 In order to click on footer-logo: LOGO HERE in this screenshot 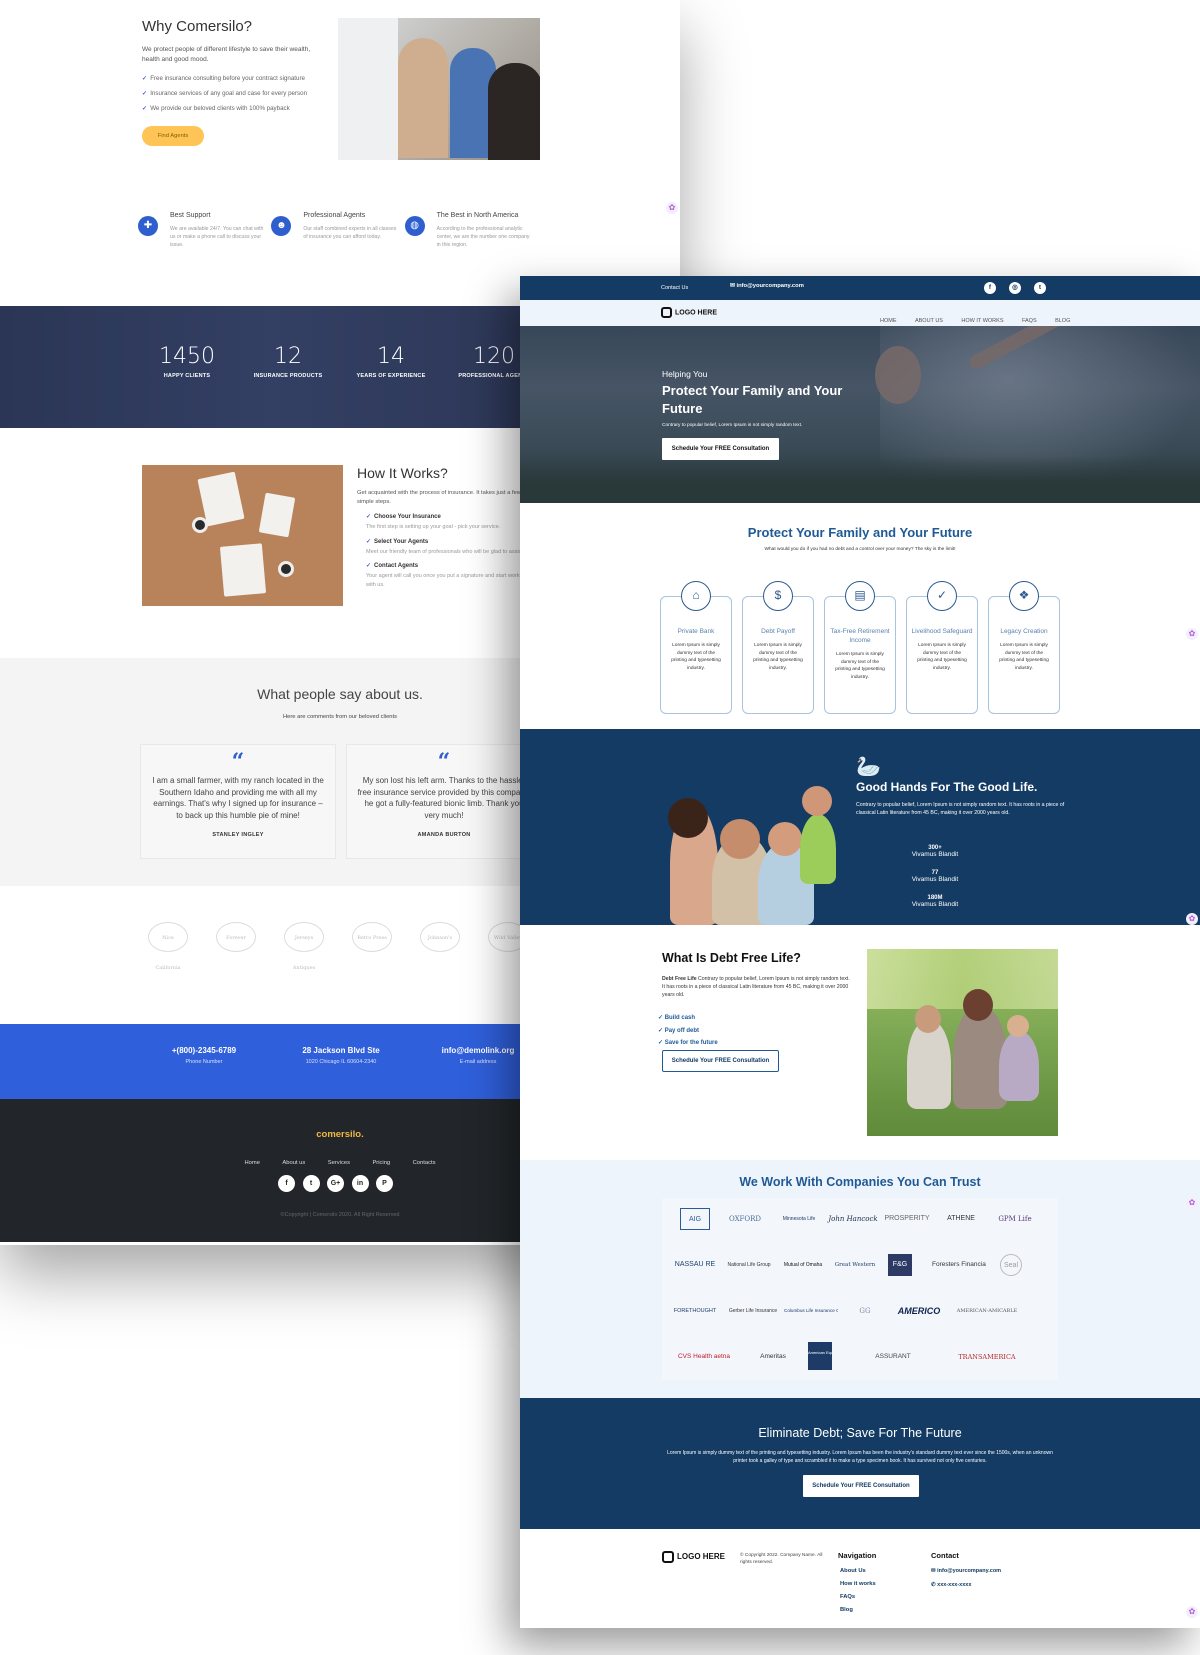, I will do `click(693, 1557)`.